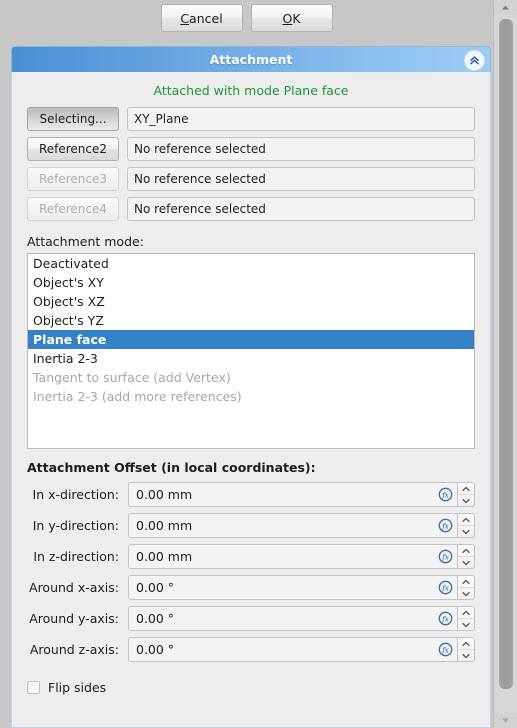  What do you see at coordinates (474, 60) in the screenshot?
I see `double-chevron-up-icon` at bounding box center [474, 60].